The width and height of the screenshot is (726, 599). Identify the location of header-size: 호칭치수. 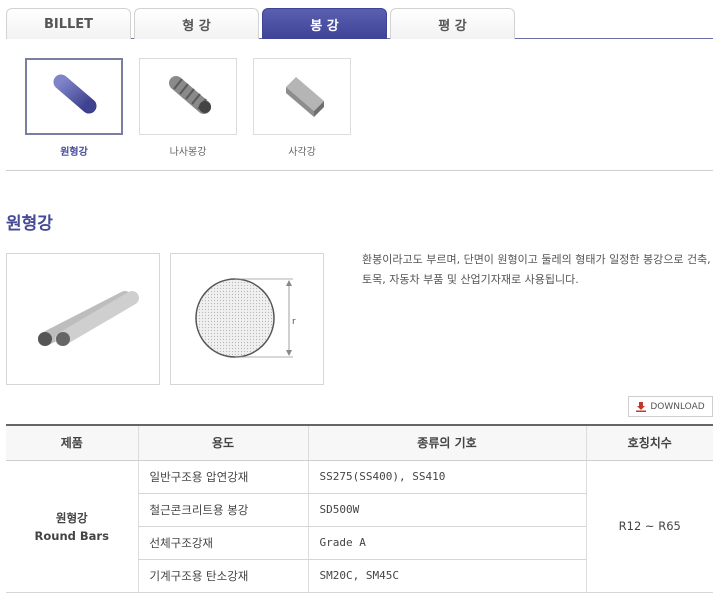
(649, 442).